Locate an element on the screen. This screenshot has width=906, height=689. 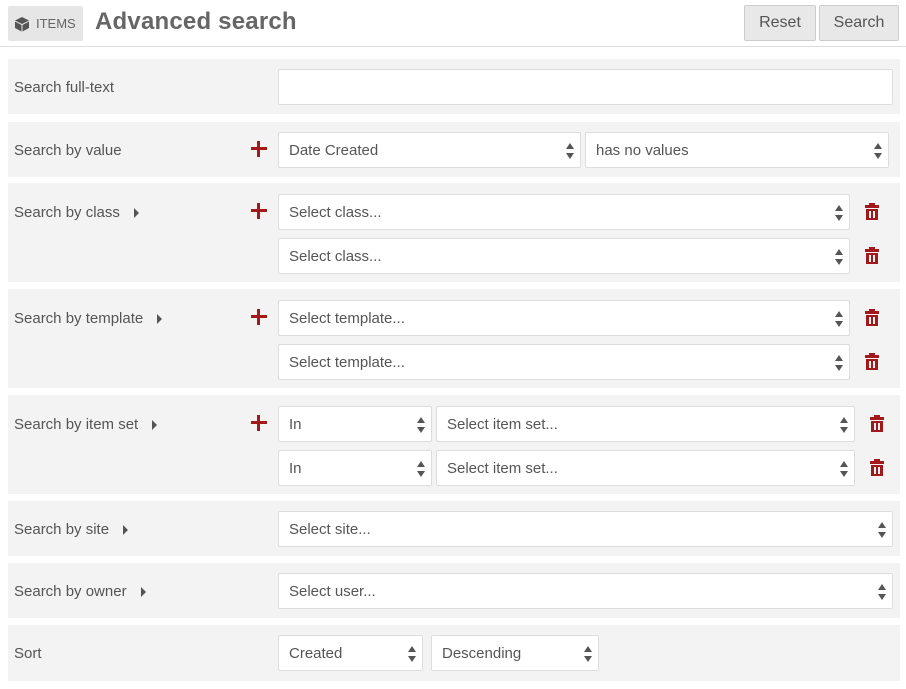
search-button: Search is located at coordinates (859, 23).